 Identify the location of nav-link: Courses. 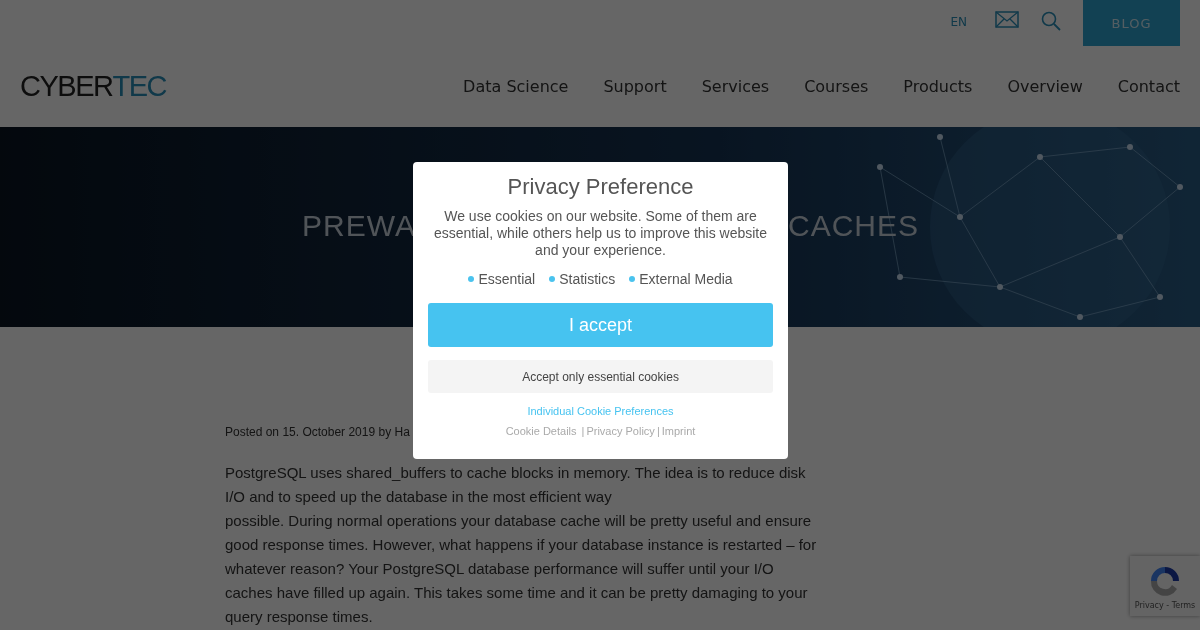
(836, 86).